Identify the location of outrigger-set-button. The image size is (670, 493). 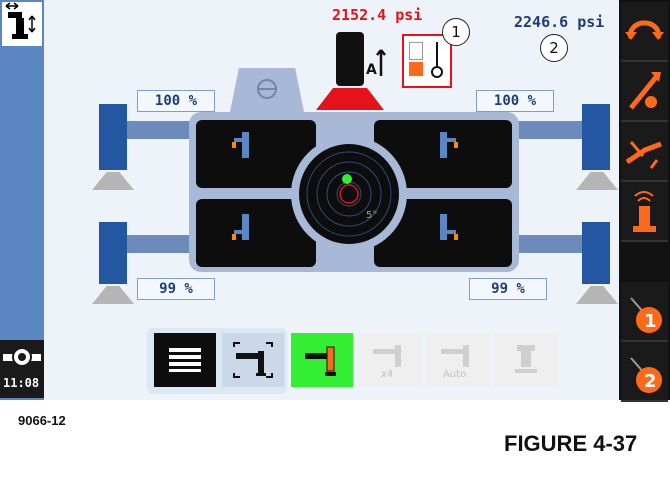
(322, 360).